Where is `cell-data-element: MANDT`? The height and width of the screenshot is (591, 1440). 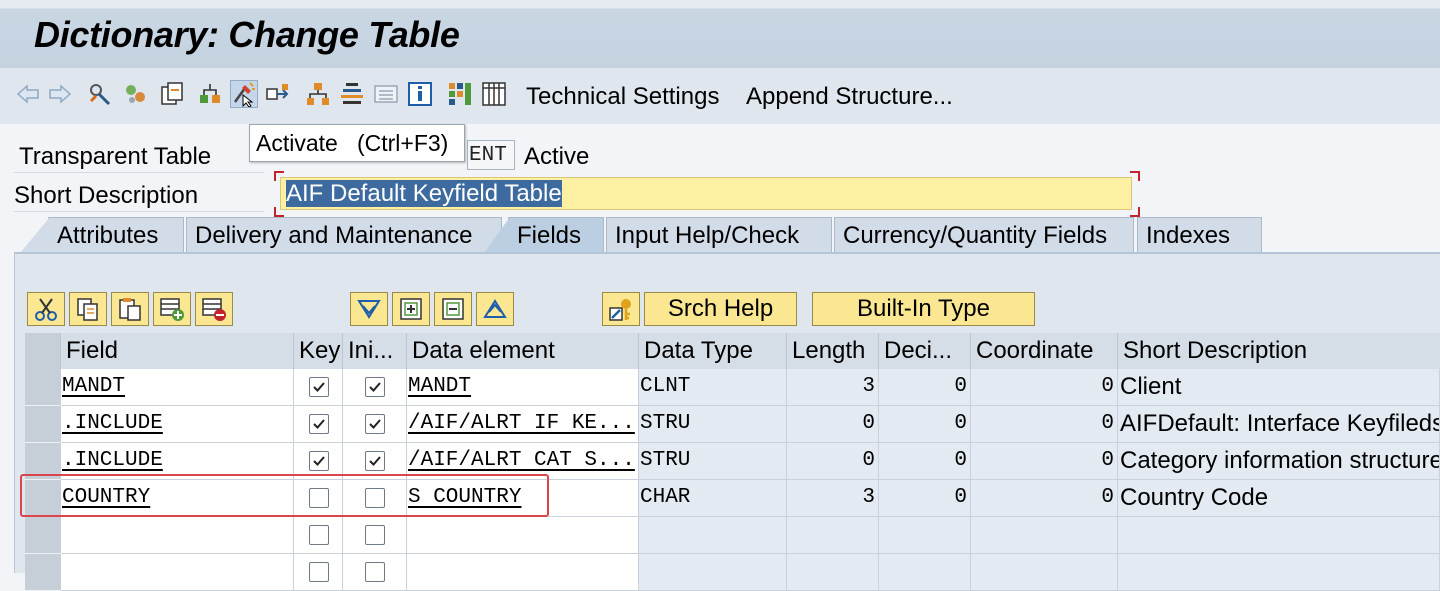 cell-data-element: MANDT is located at coordinates (523, 387).